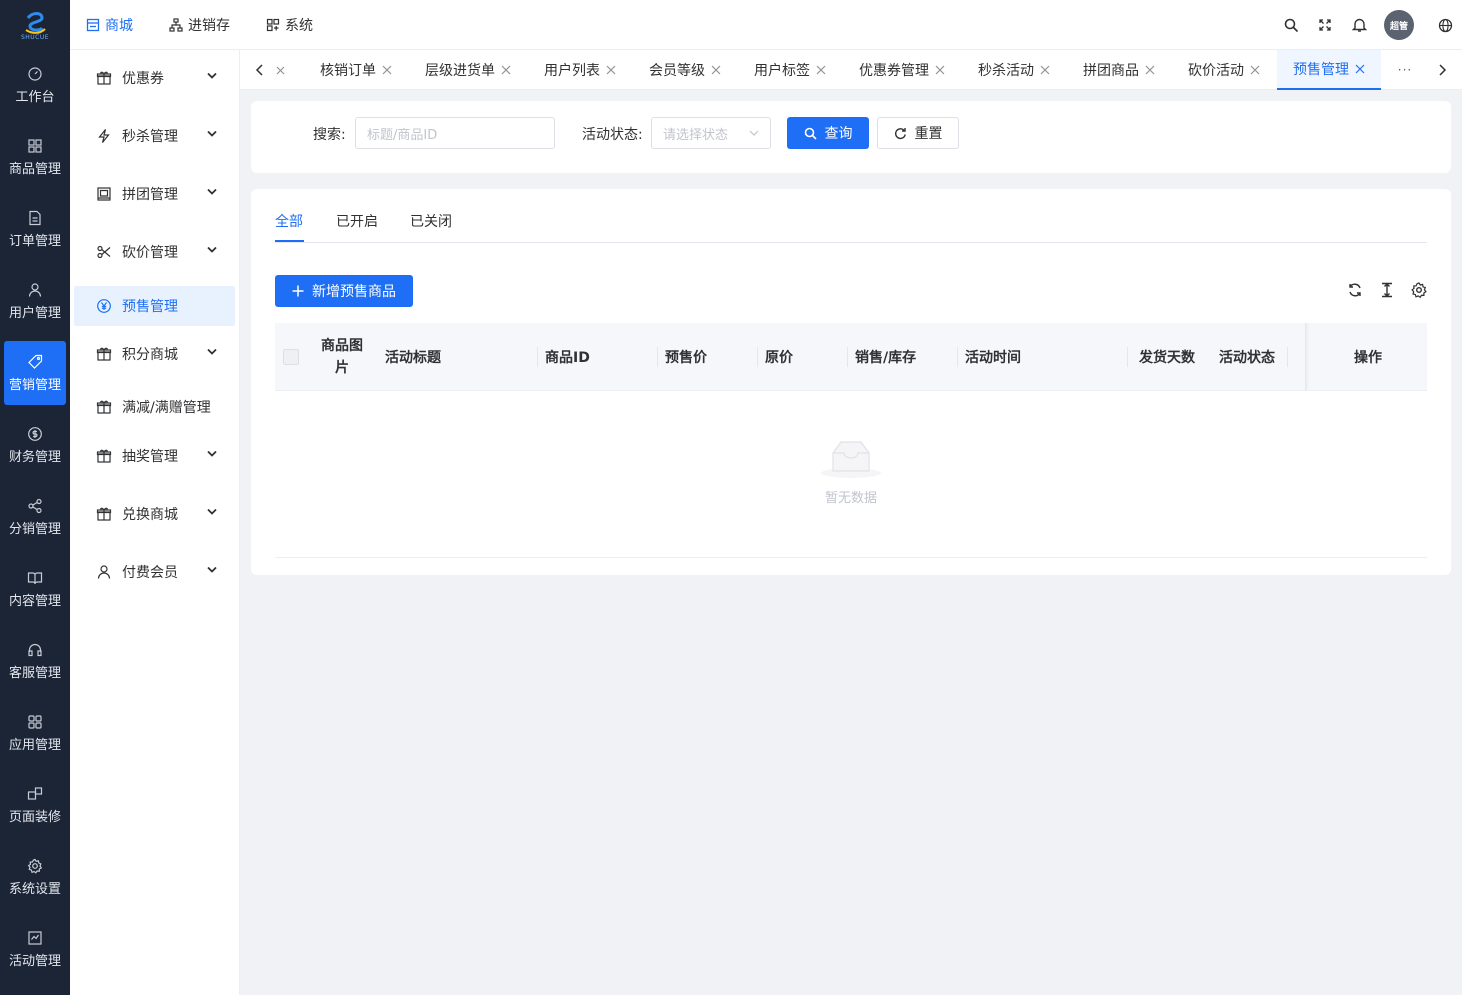  What do you see at coordinates (35, 97) in the screenshot?
I see `rail-item-label: 工作台` at bounding box center [35, 97].